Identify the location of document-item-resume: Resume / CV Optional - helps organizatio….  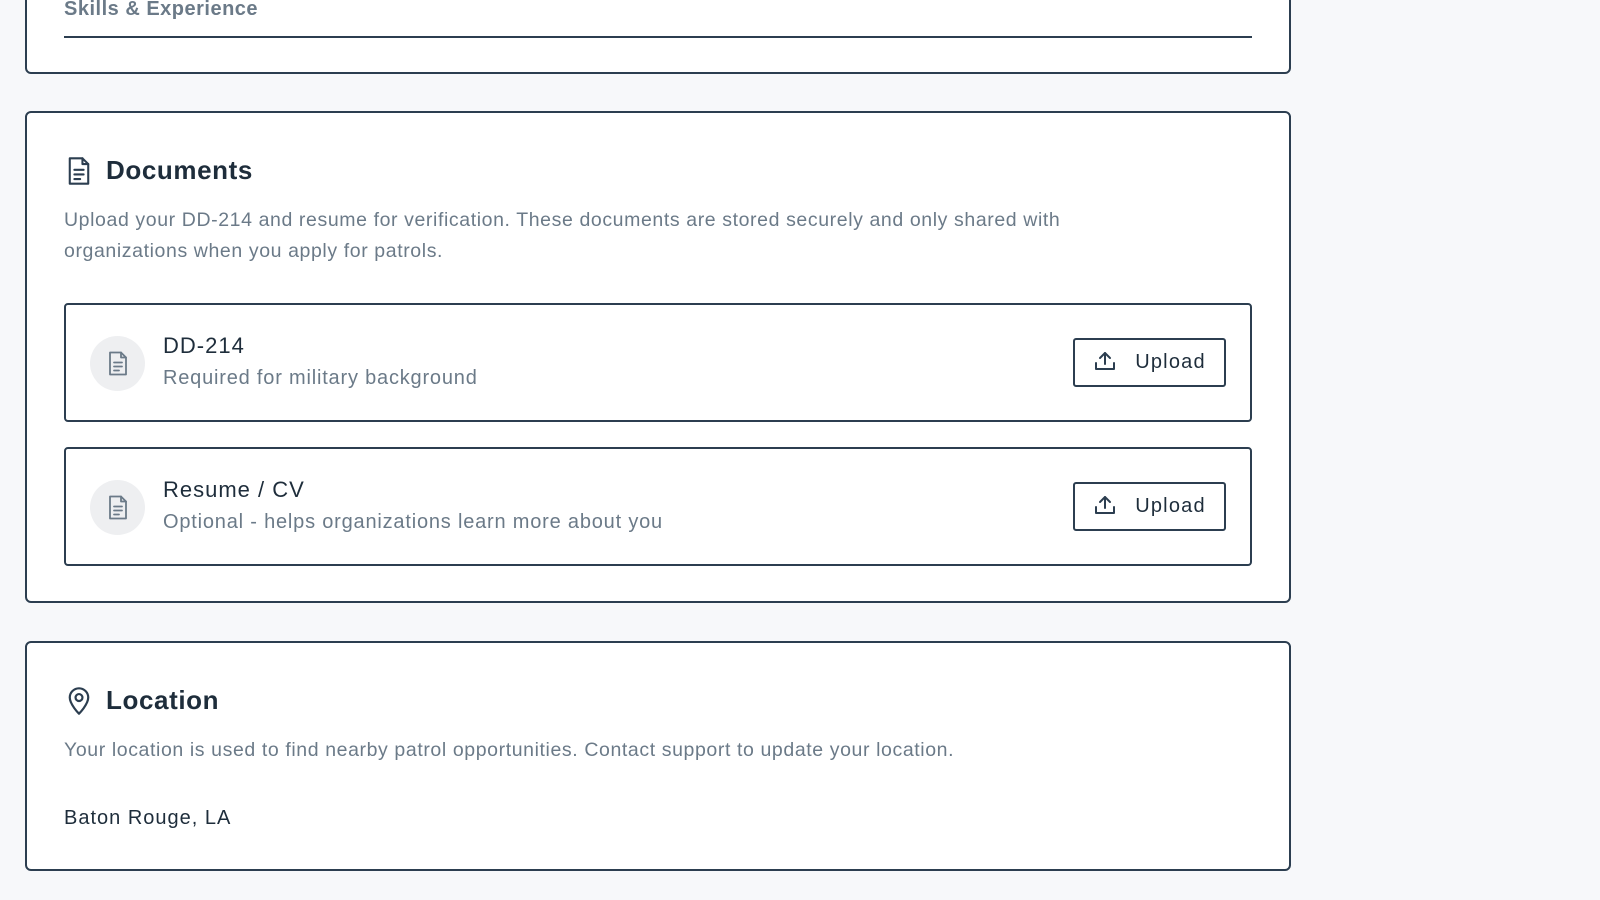
(658, 506).